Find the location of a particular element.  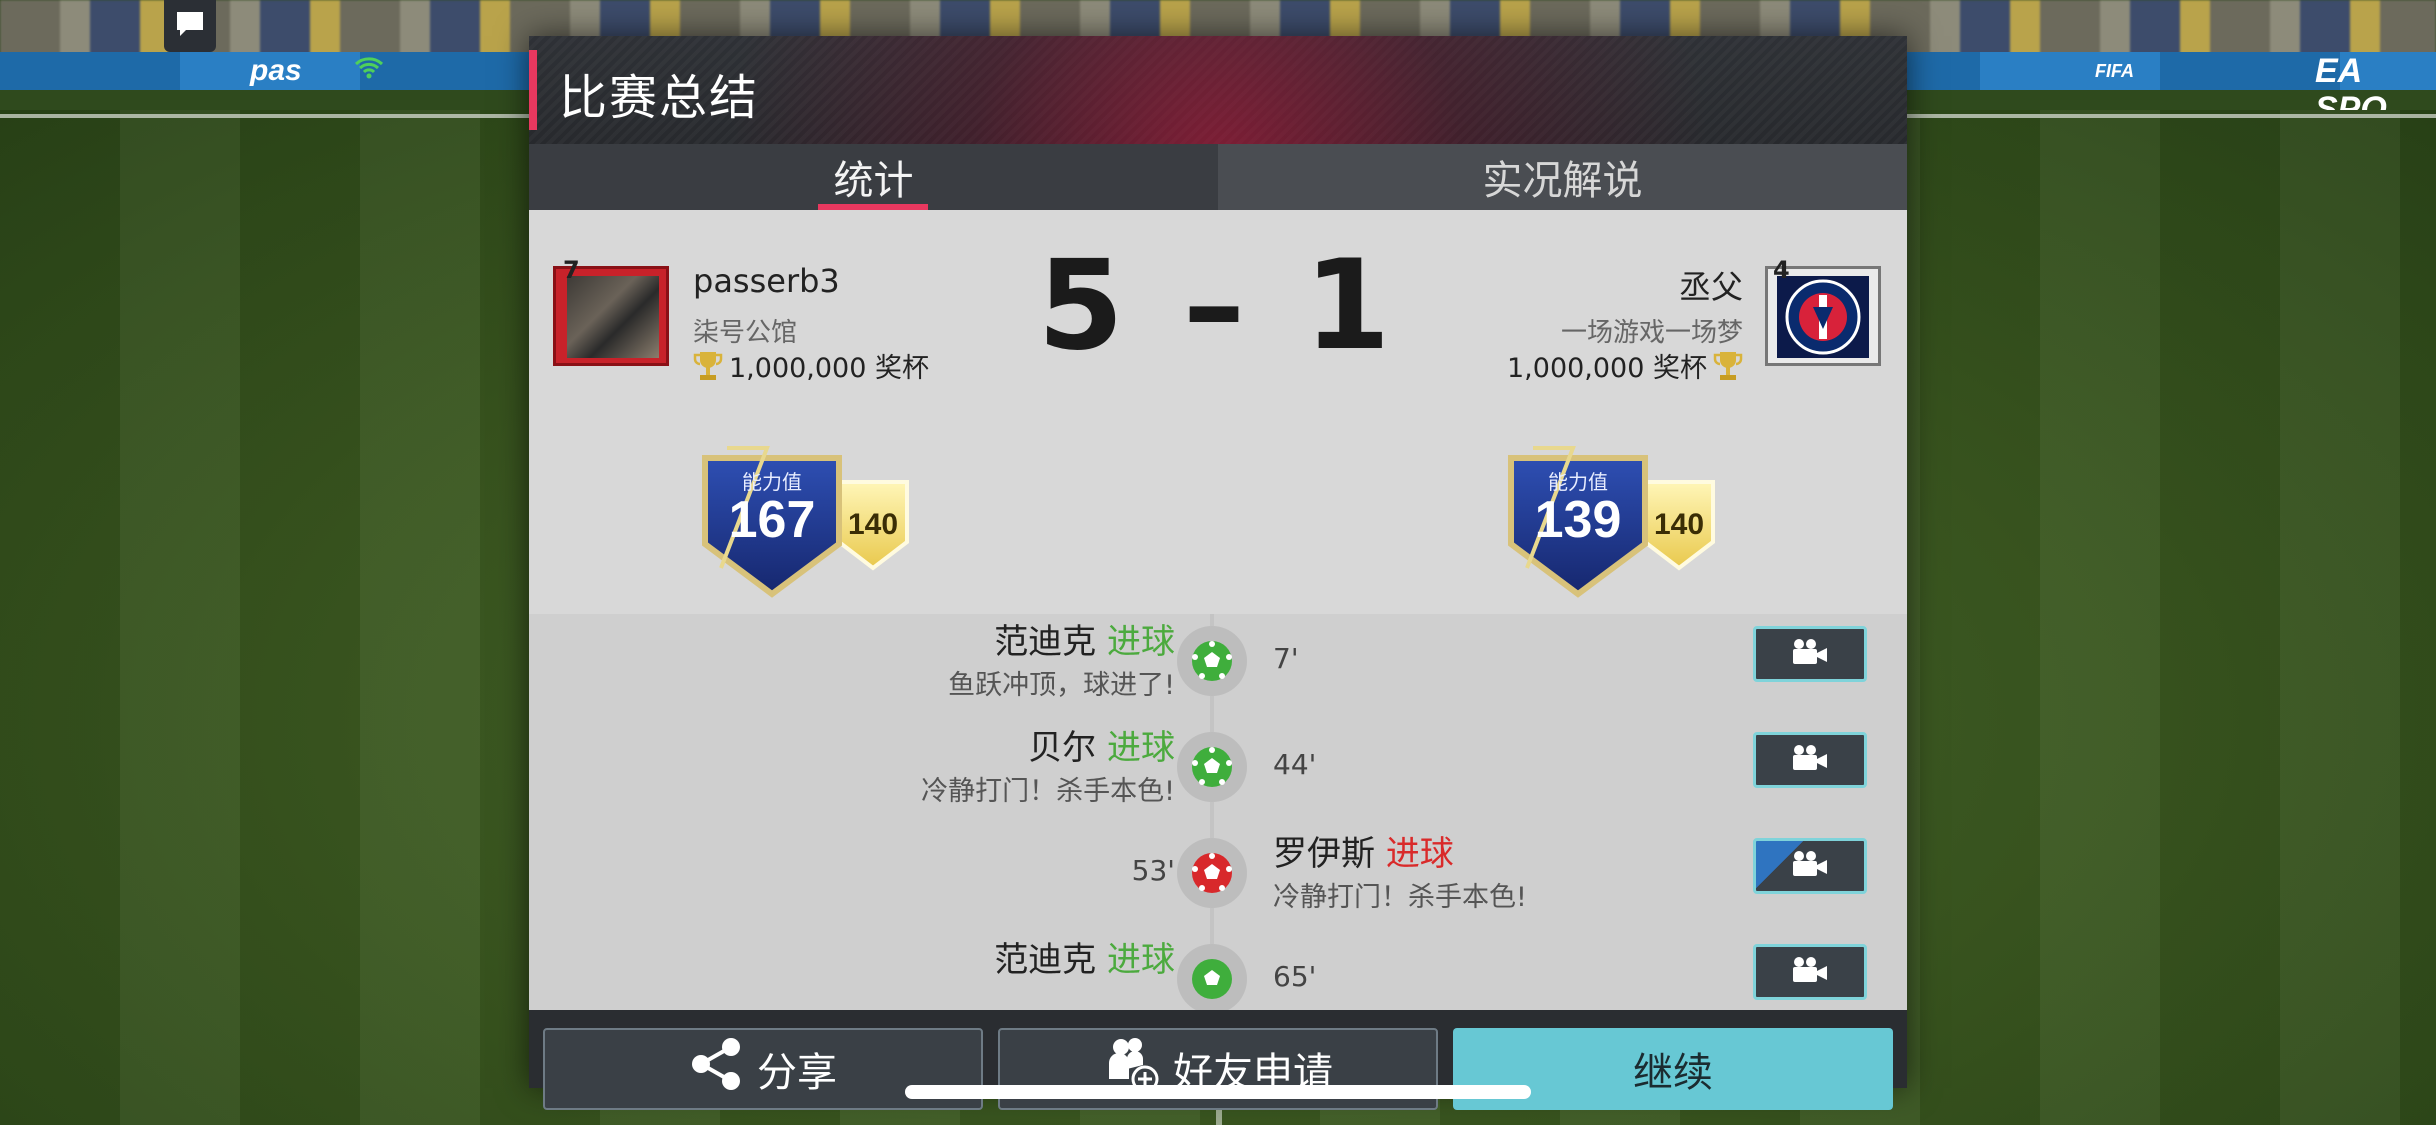

away-rating-badge: 能力值 139 140 is located at coordinates (1623, 524).